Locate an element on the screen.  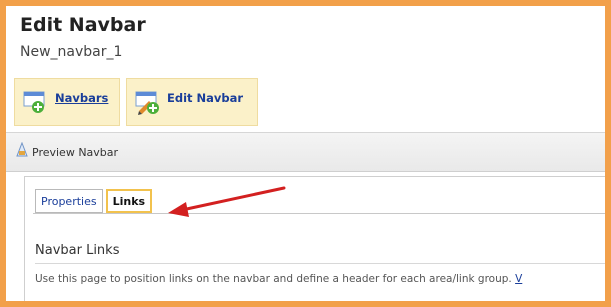
edit-navbar-button: Edit Navbar is located at coordinates (192, 102).